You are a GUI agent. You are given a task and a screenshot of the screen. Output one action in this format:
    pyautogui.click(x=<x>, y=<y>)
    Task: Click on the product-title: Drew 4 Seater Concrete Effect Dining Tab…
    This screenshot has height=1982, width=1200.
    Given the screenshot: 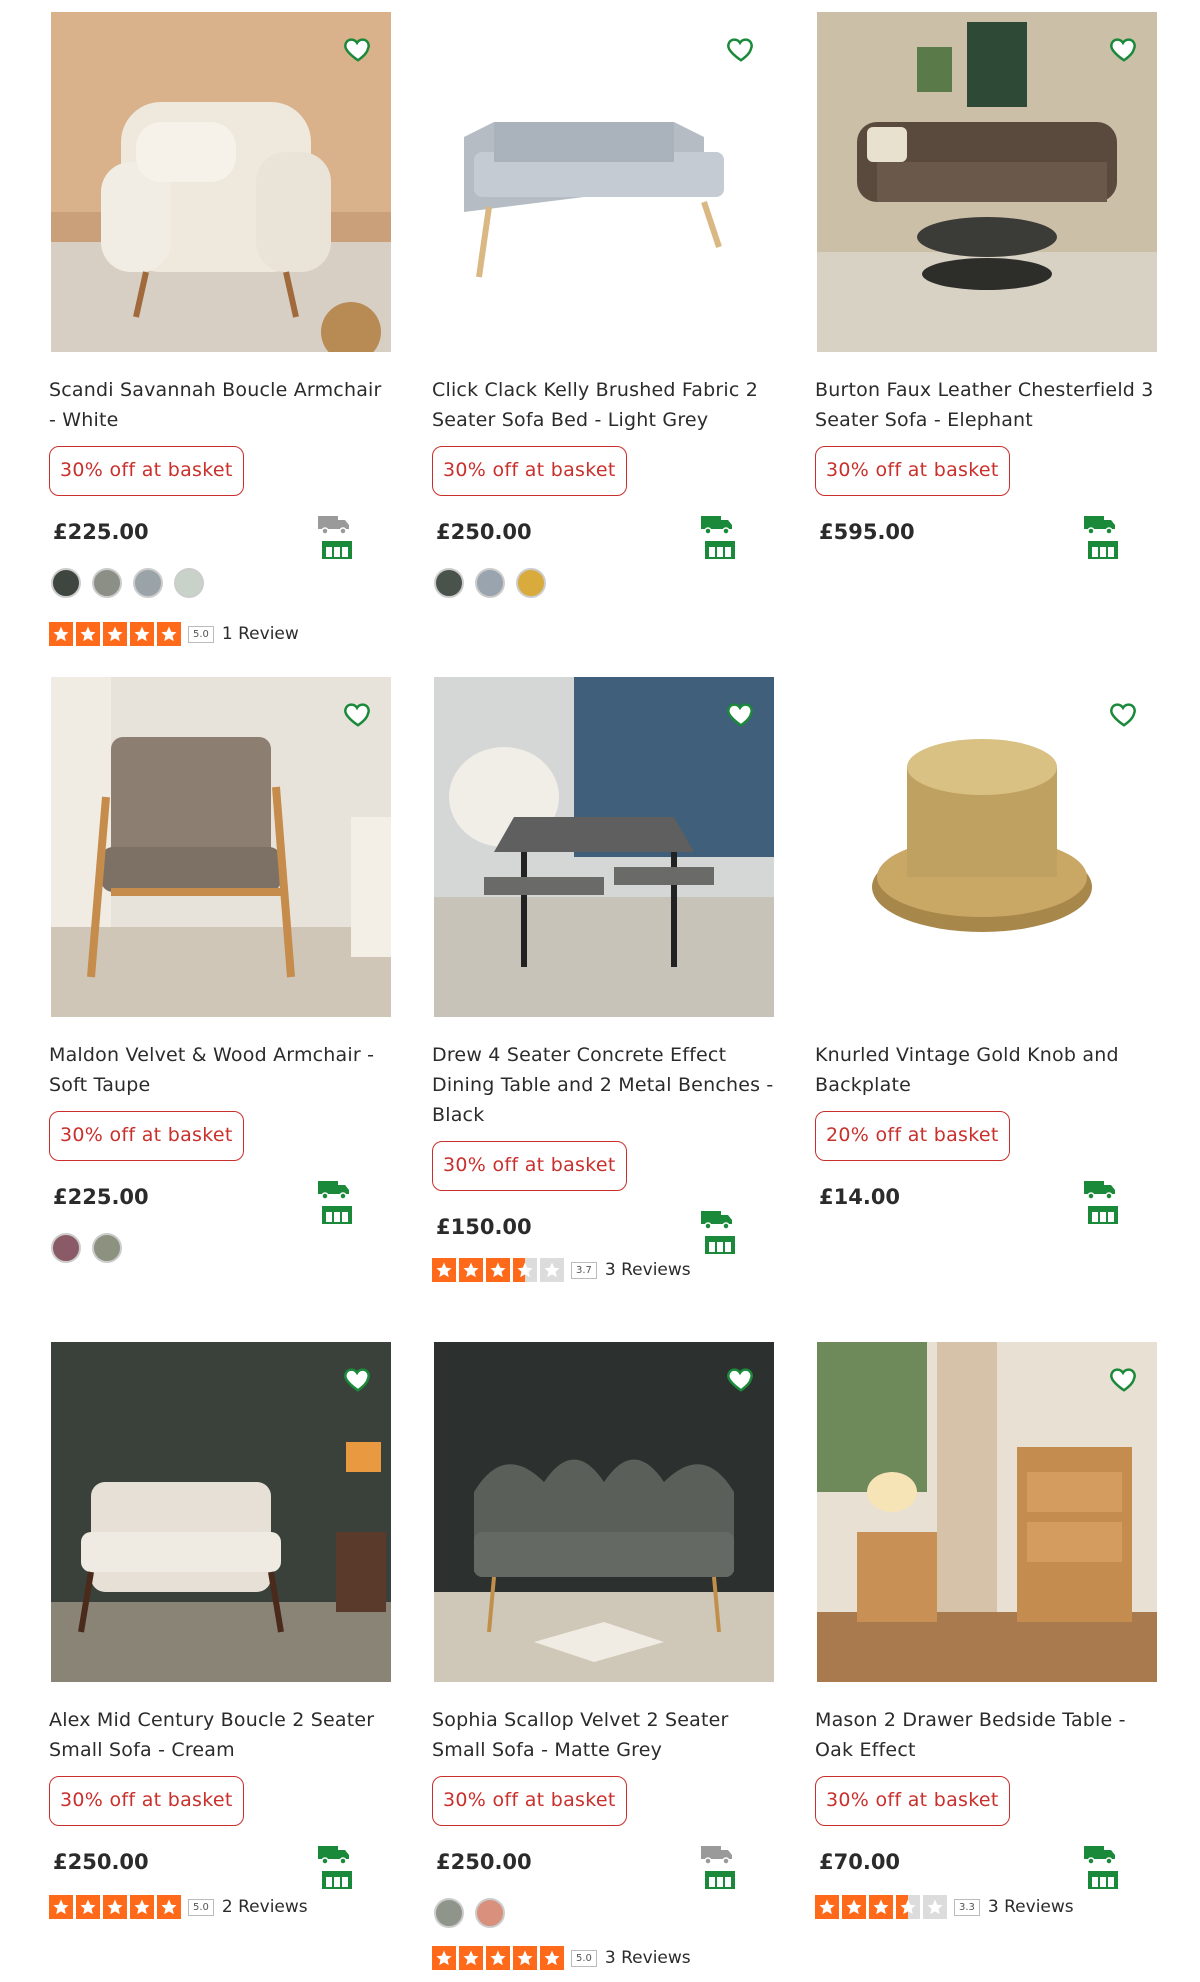 What is the action you would take?
    pyautogui.click(x=604, y=1085)
    